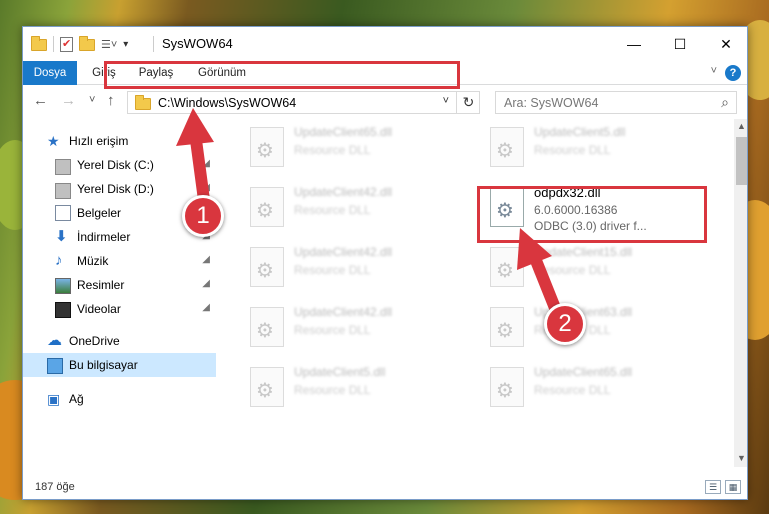 This screenshot has width=769, height=514. I want to click on scroll-up-icon: ▲, so click(741, 126).